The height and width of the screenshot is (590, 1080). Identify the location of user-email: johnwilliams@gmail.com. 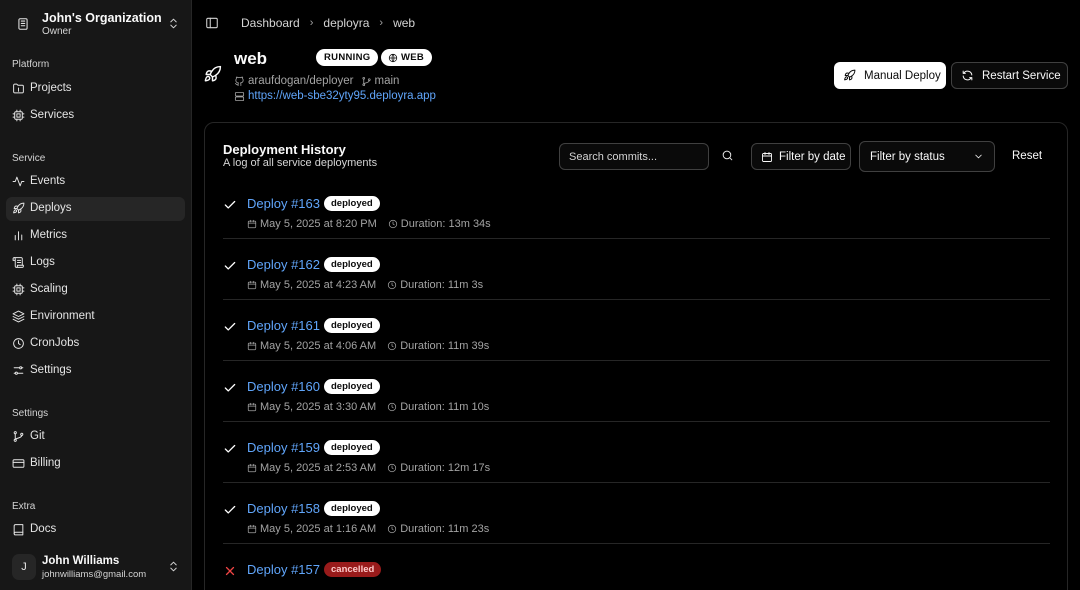
(94, 574).